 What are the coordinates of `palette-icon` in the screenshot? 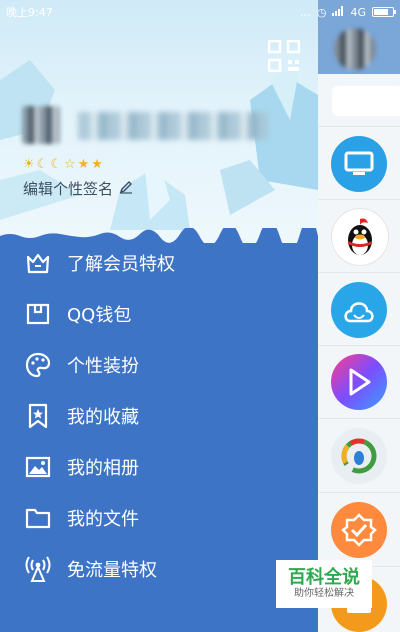 It's located at (38, 365).